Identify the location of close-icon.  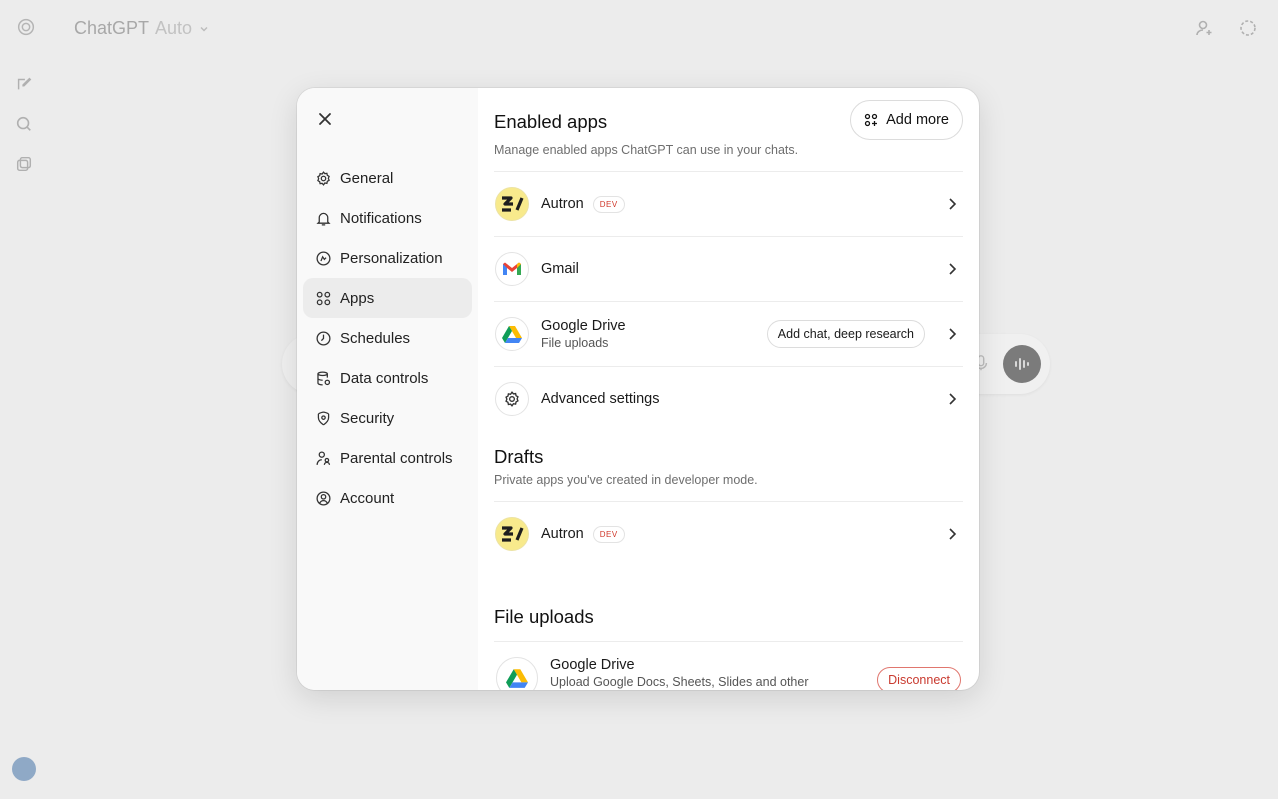
(325, 119).